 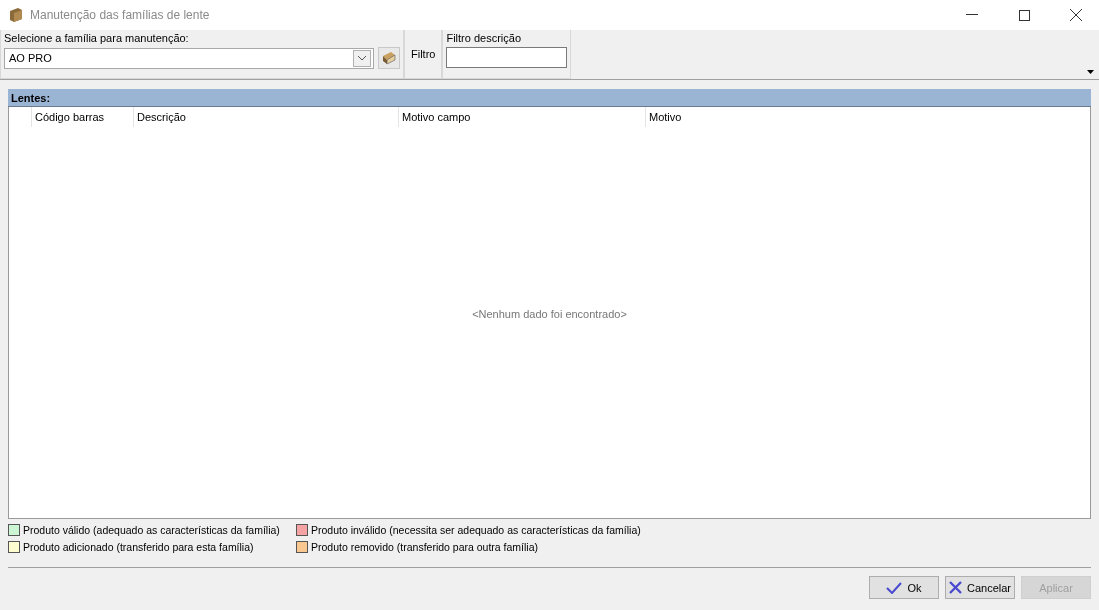 What do you see at coordinates (521, 117) in the screenshot?
I see `column-header: Motivo campo` at bounding box center [521, 117].